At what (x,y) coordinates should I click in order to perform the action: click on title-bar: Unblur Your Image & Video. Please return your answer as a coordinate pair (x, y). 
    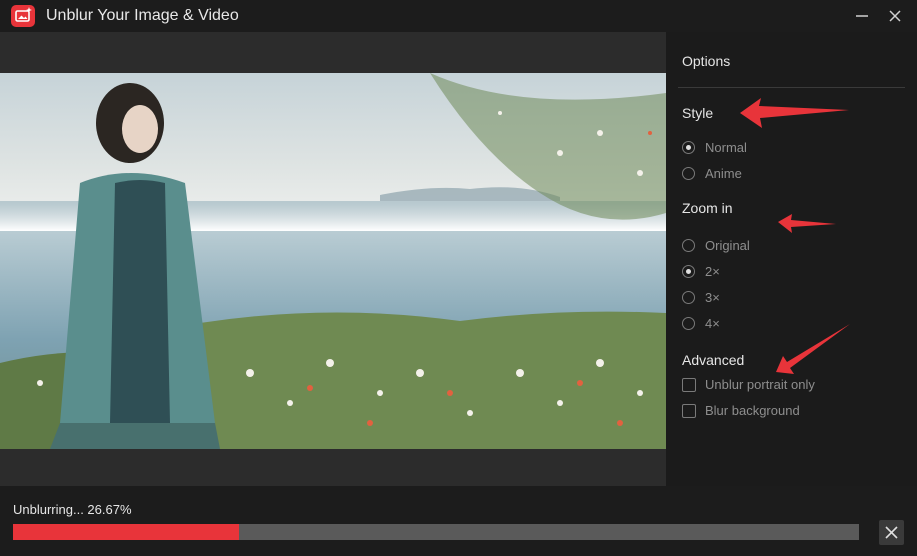
    Looking at the image, I should click on (458, 16).